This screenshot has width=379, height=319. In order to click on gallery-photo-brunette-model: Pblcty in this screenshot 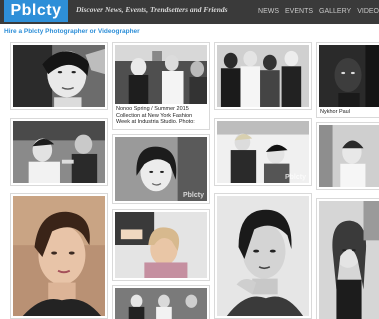, I will do `click(161, 169)`.